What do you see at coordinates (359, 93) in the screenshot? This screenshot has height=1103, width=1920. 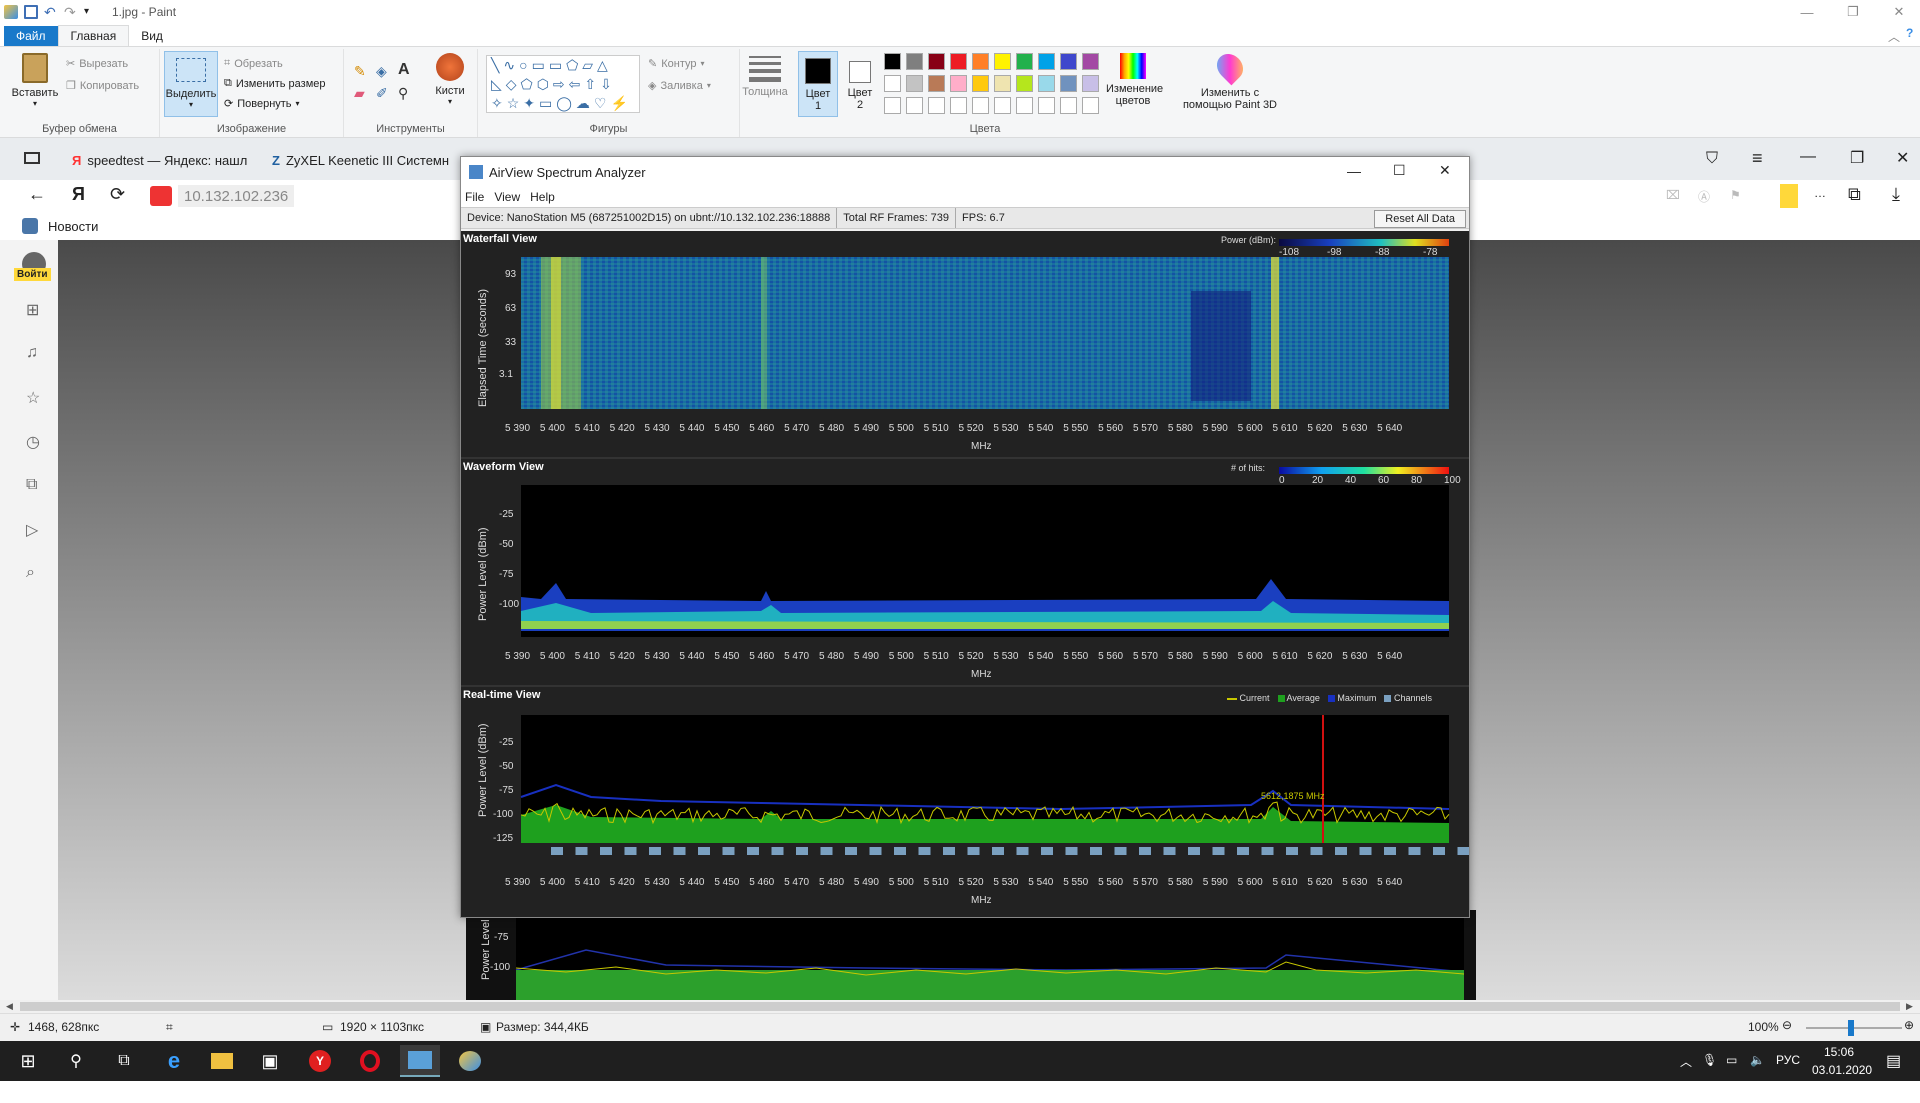 I see `eraser-icon: ▰` at bounding box center [359, 93].